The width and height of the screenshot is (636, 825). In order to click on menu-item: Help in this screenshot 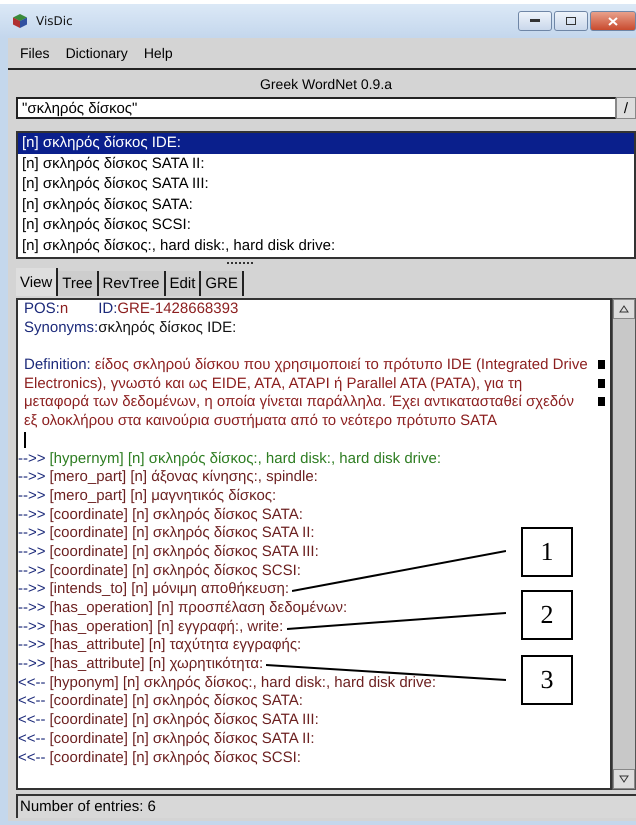, I will do `click(158, 53)`.